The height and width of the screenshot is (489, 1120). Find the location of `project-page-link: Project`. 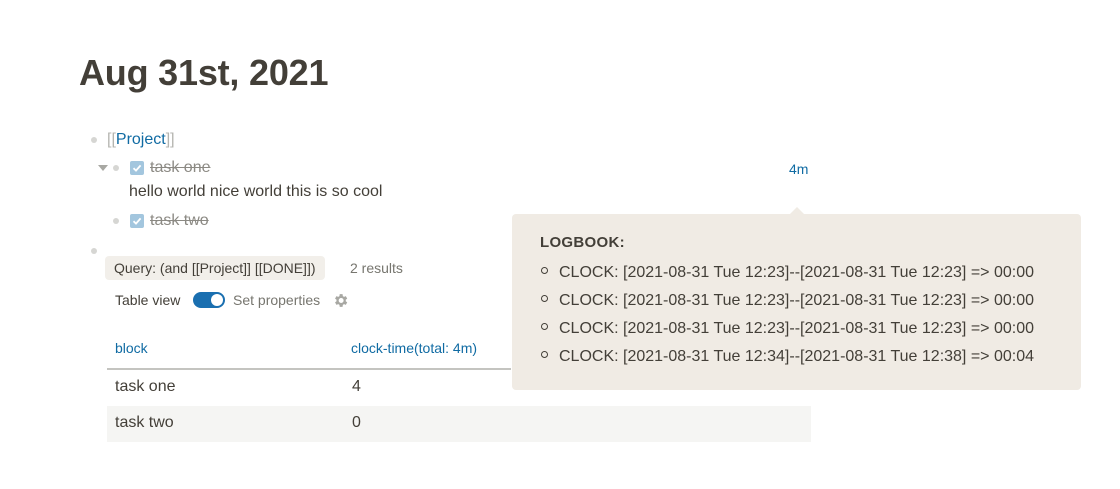

project-page-link: Project is located at coordinates (141, 139).